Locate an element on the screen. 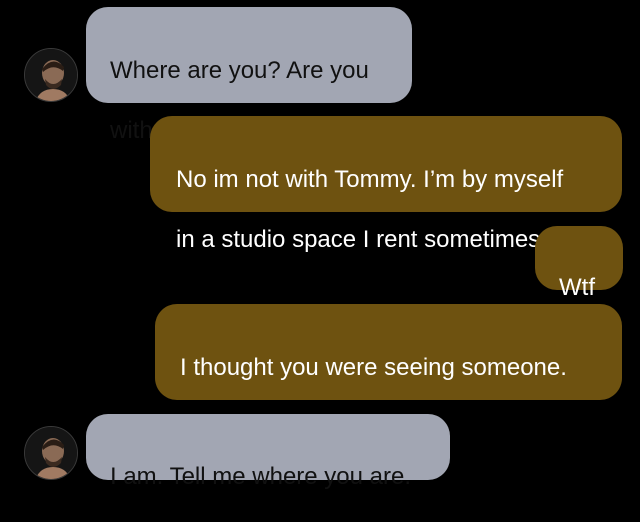 This screenshot has height=522, width=640. message-text-line: No im not with Tommy. I’m by myself is located at coordinates (370, 179).